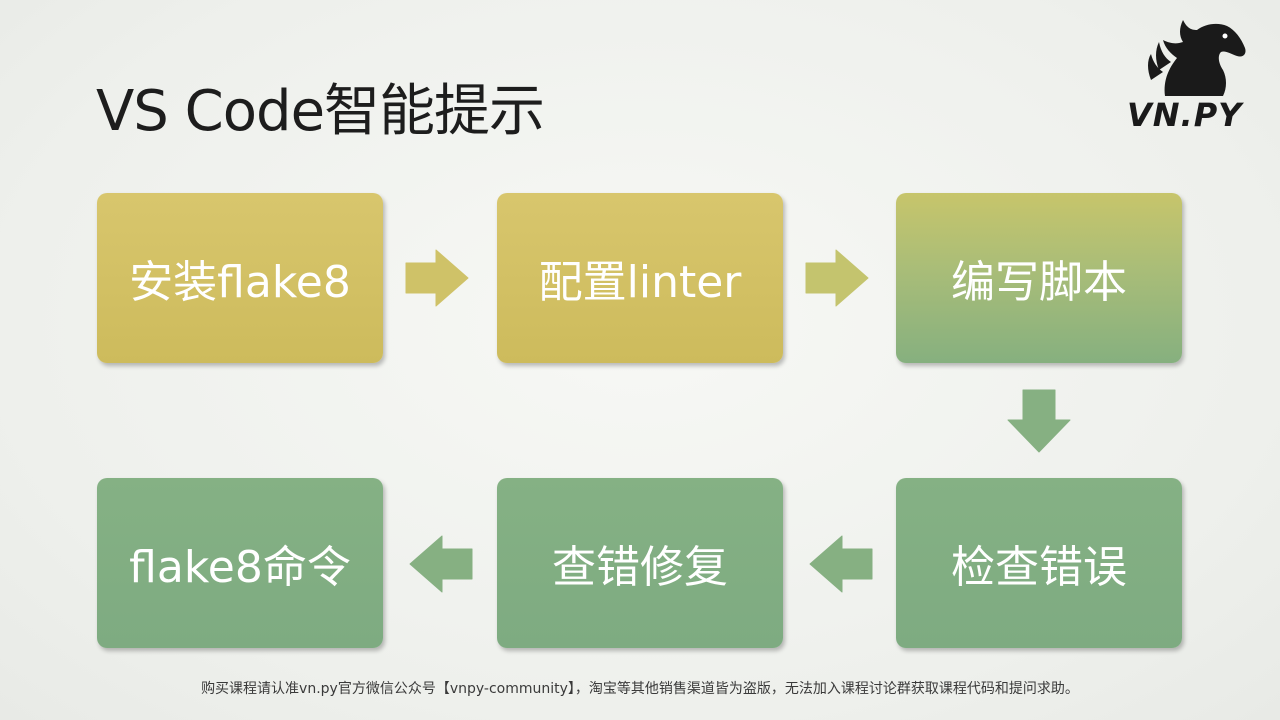  Describe the element at coordinates (1039, 282) in the screenshot. I see `step-label: 编写脚本` at that location.